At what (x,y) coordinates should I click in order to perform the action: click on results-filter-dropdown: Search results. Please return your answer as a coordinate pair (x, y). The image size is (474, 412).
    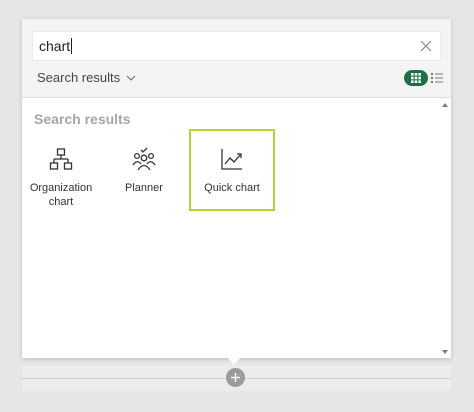
    Looking at the image, I should click on (86, 77).